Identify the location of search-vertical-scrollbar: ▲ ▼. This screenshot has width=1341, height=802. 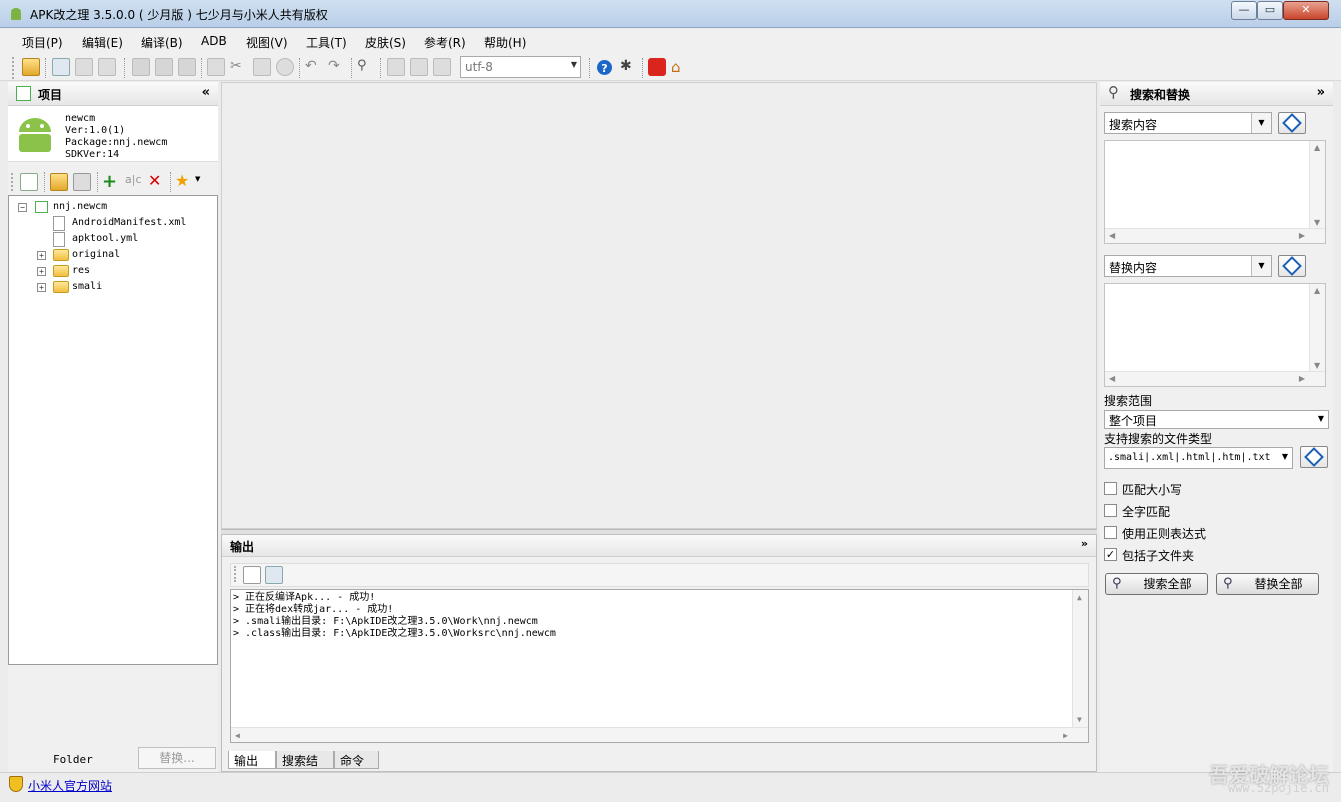
(1317, 185).